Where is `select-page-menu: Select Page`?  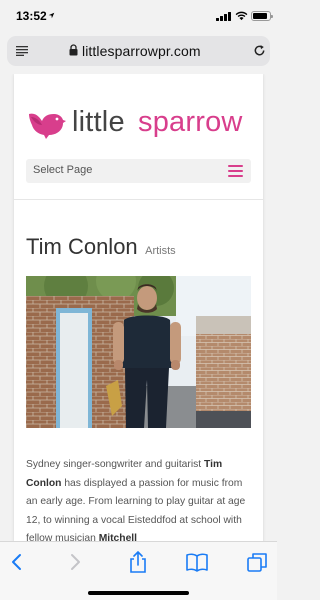
select-page-menu: Select Page is located at coordinates (138, 171).